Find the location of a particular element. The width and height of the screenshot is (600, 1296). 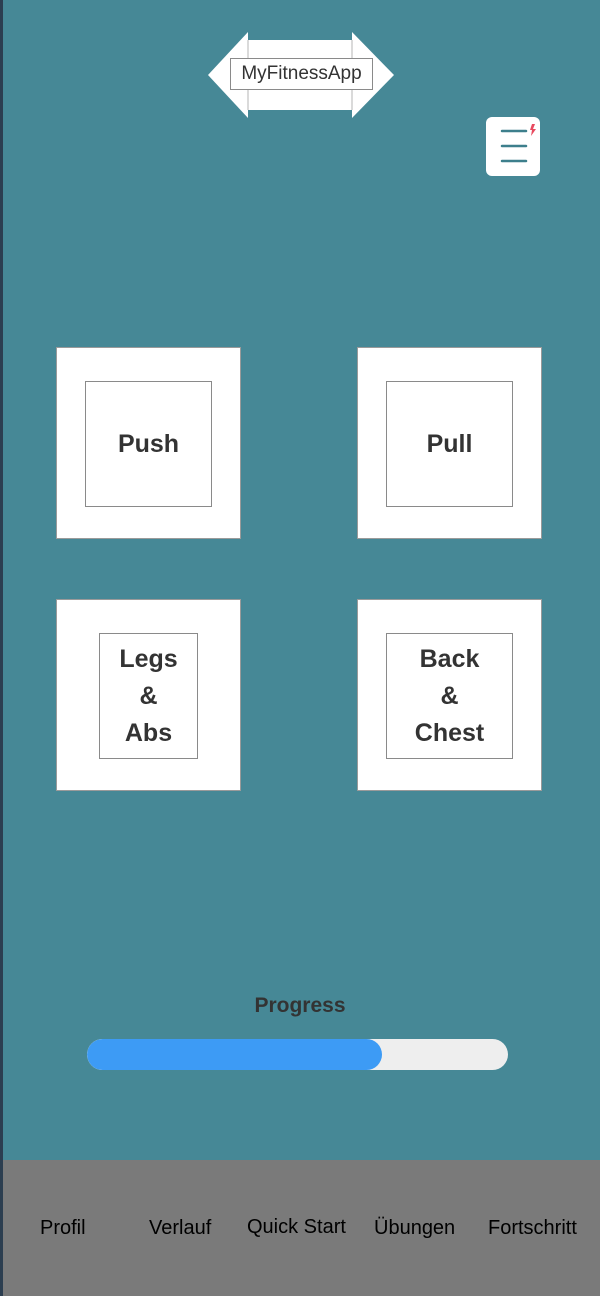

workout-tile-inner: Legs & Abs is located at coordinates (148, 696).